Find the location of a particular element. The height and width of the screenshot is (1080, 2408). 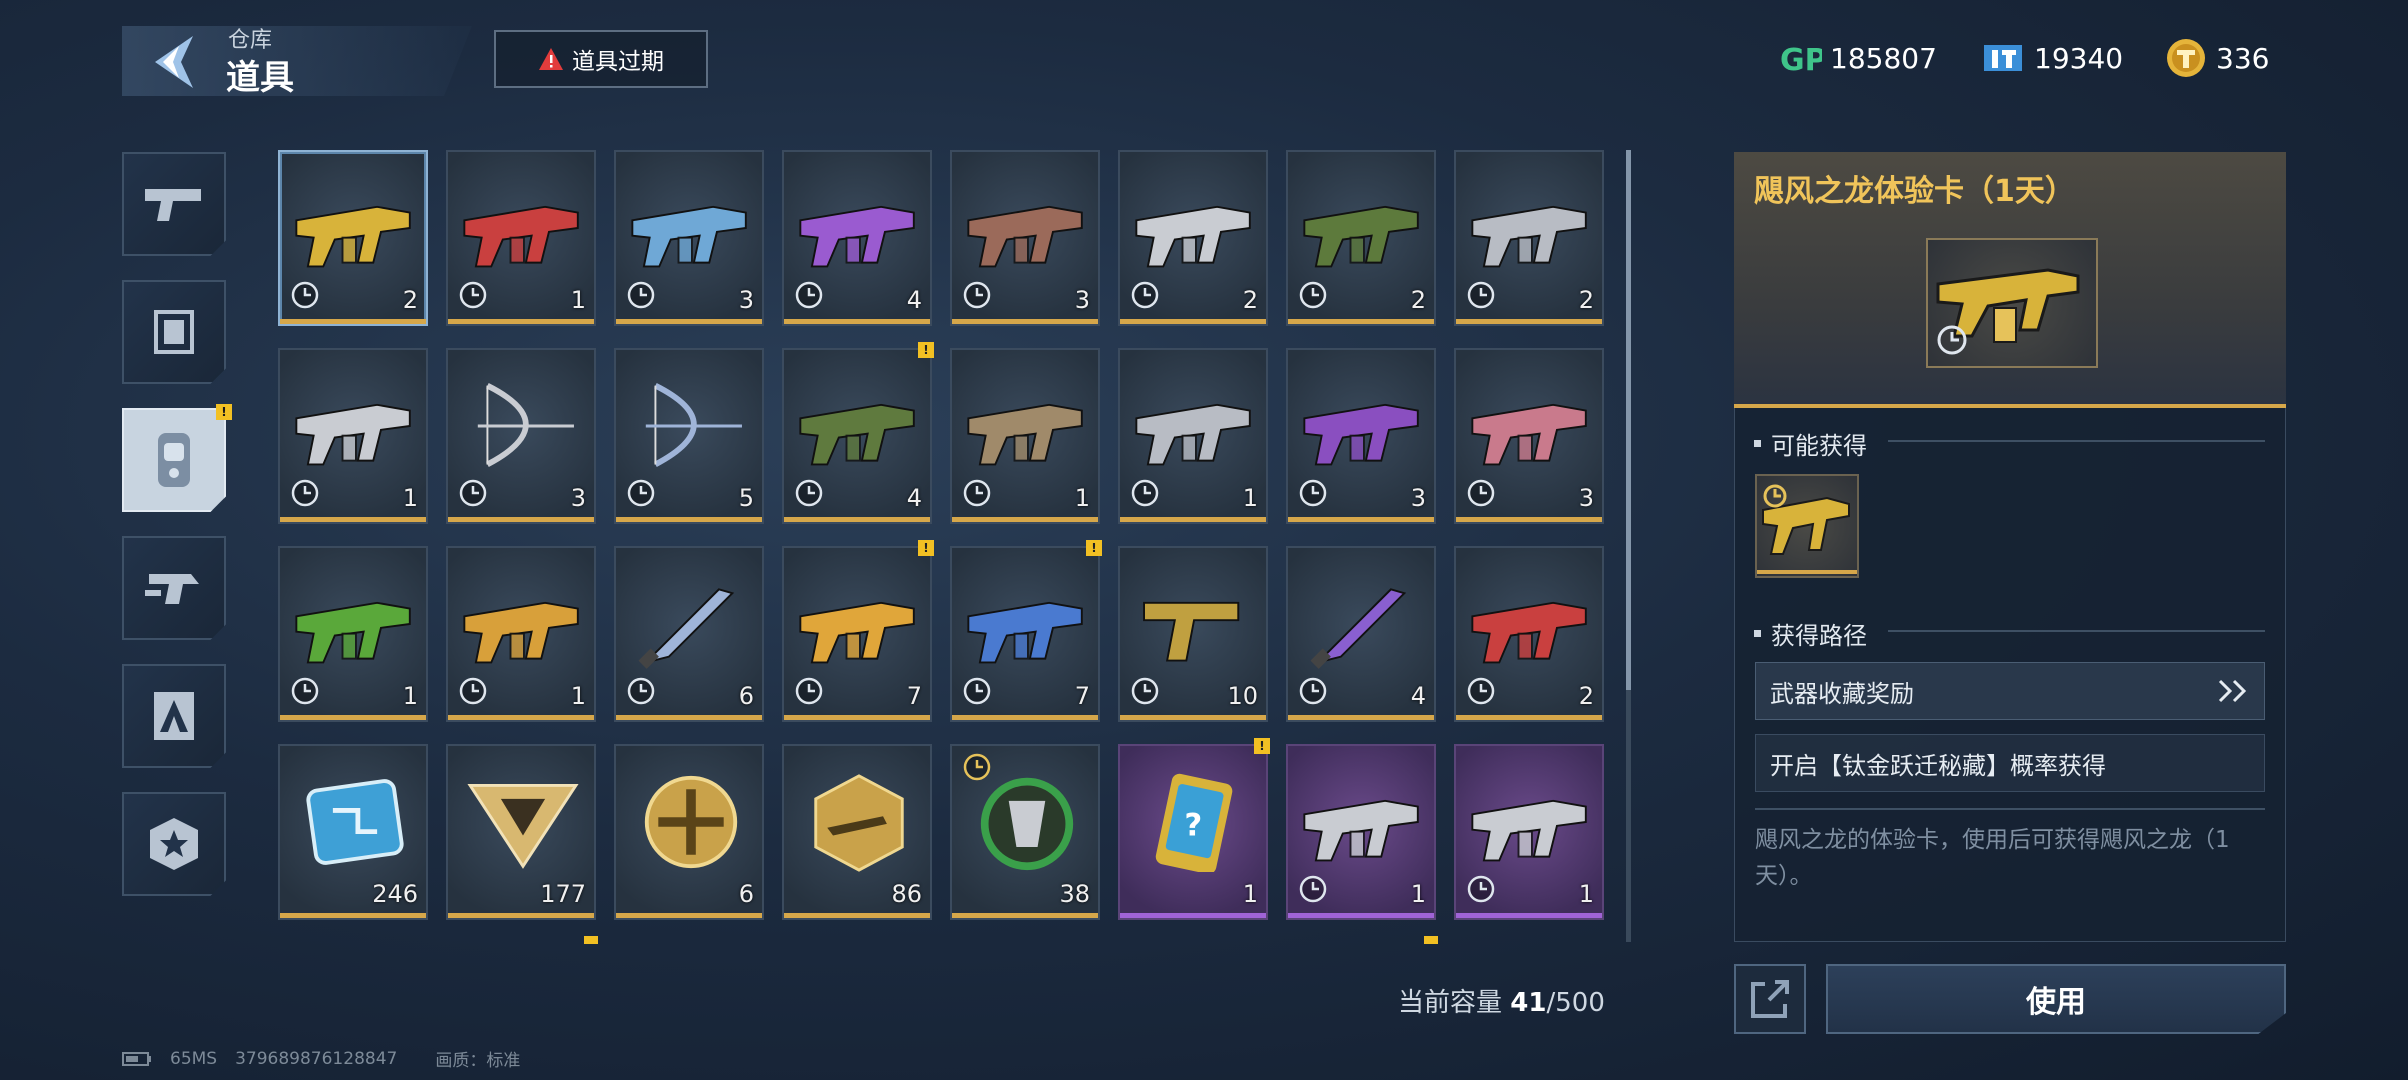

share-button is located at coordinates (1770, 999).